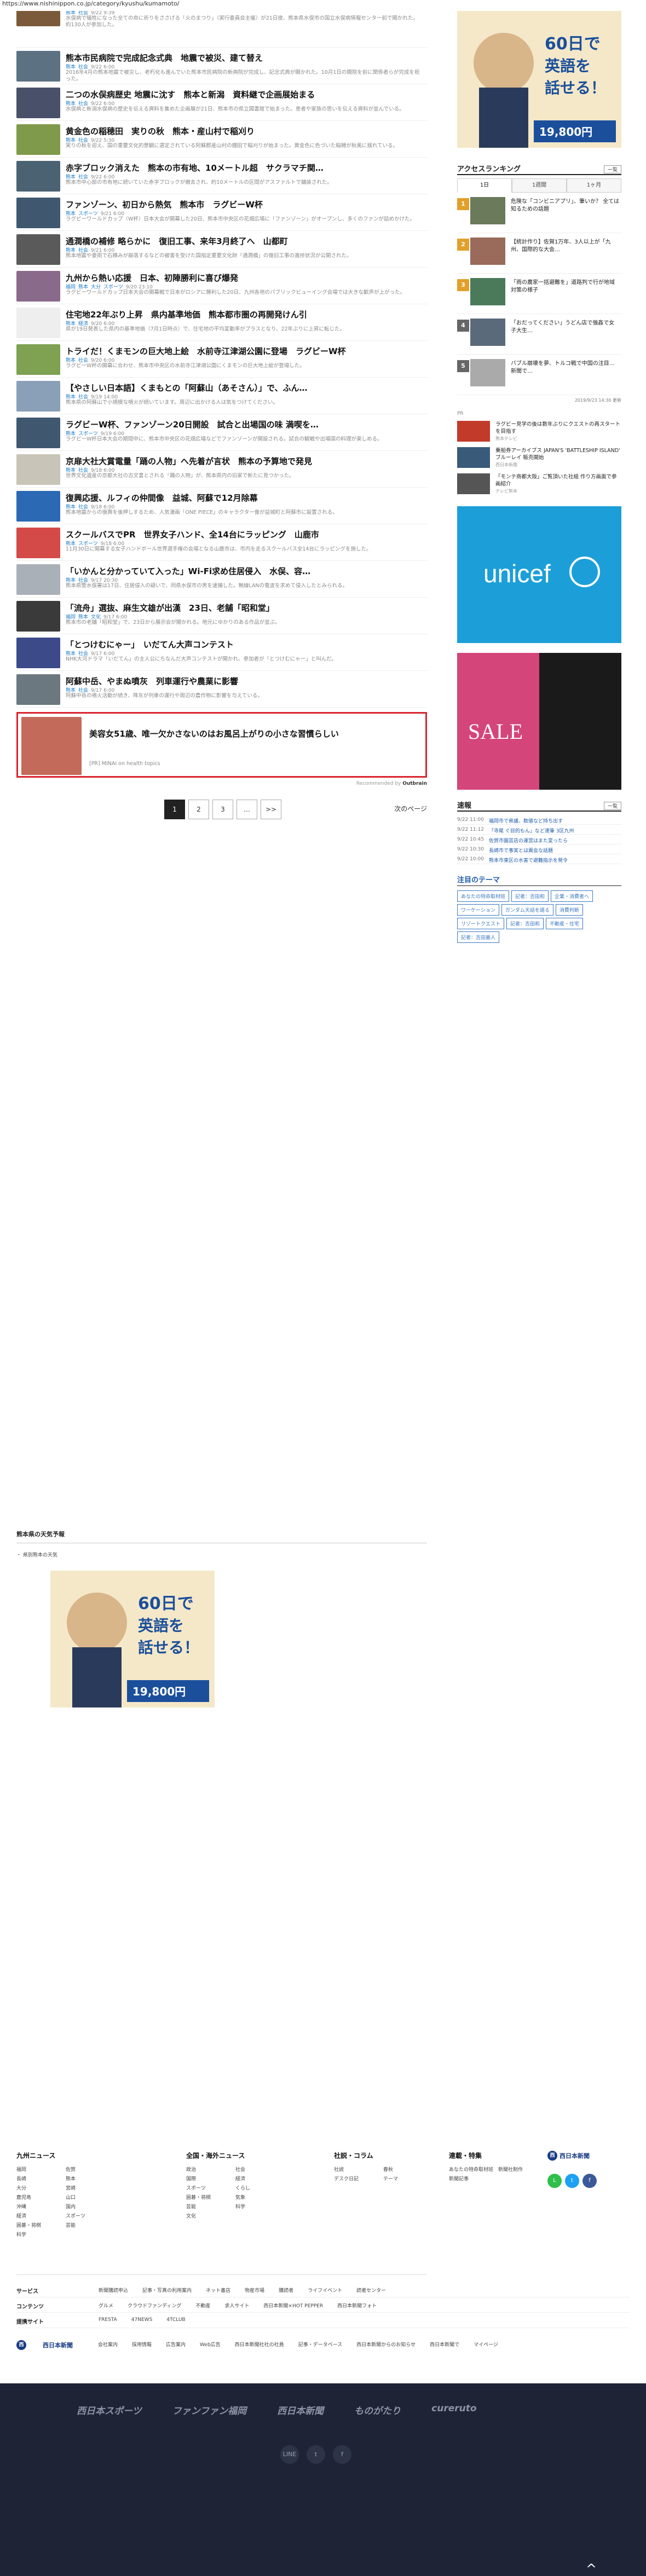 The height and width of the screenshot is (2576, 646). I want to click on footer-bottom-link: Web広告, so click(211, 2345).